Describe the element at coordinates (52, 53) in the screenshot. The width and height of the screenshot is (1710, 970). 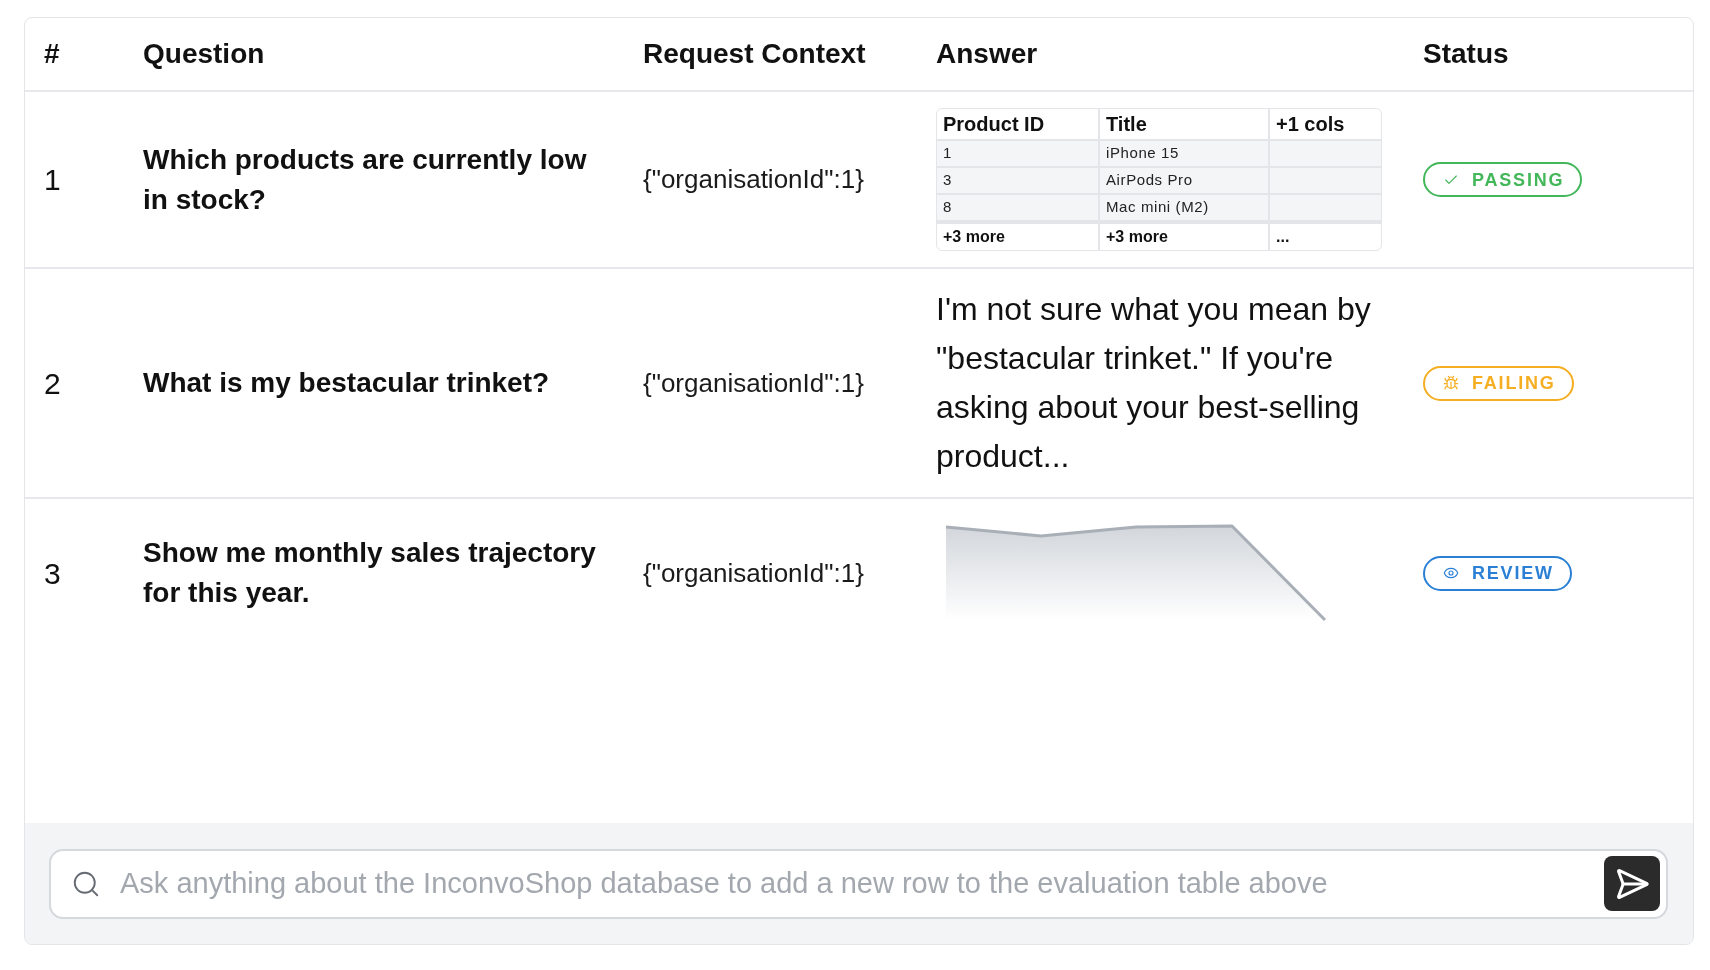
I see `column-header: #` at that location.